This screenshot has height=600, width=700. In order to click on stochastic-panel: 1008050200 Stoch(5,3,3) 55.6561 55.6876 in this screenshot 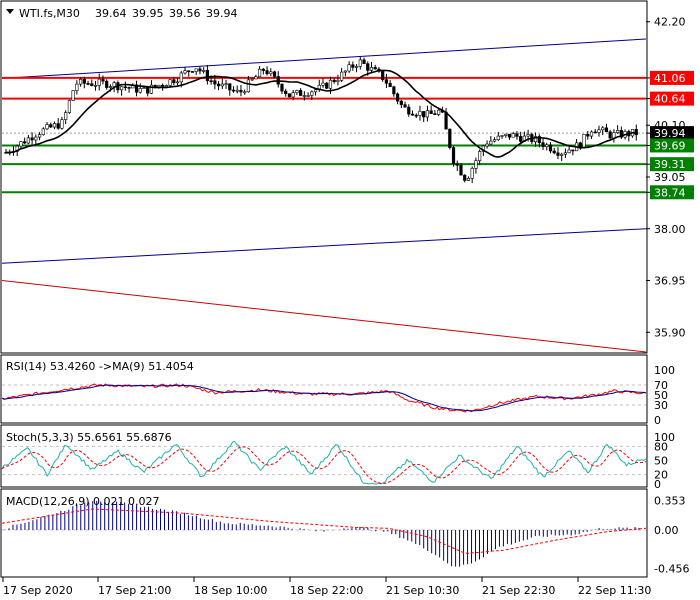, I will do `click(337, 457)`.